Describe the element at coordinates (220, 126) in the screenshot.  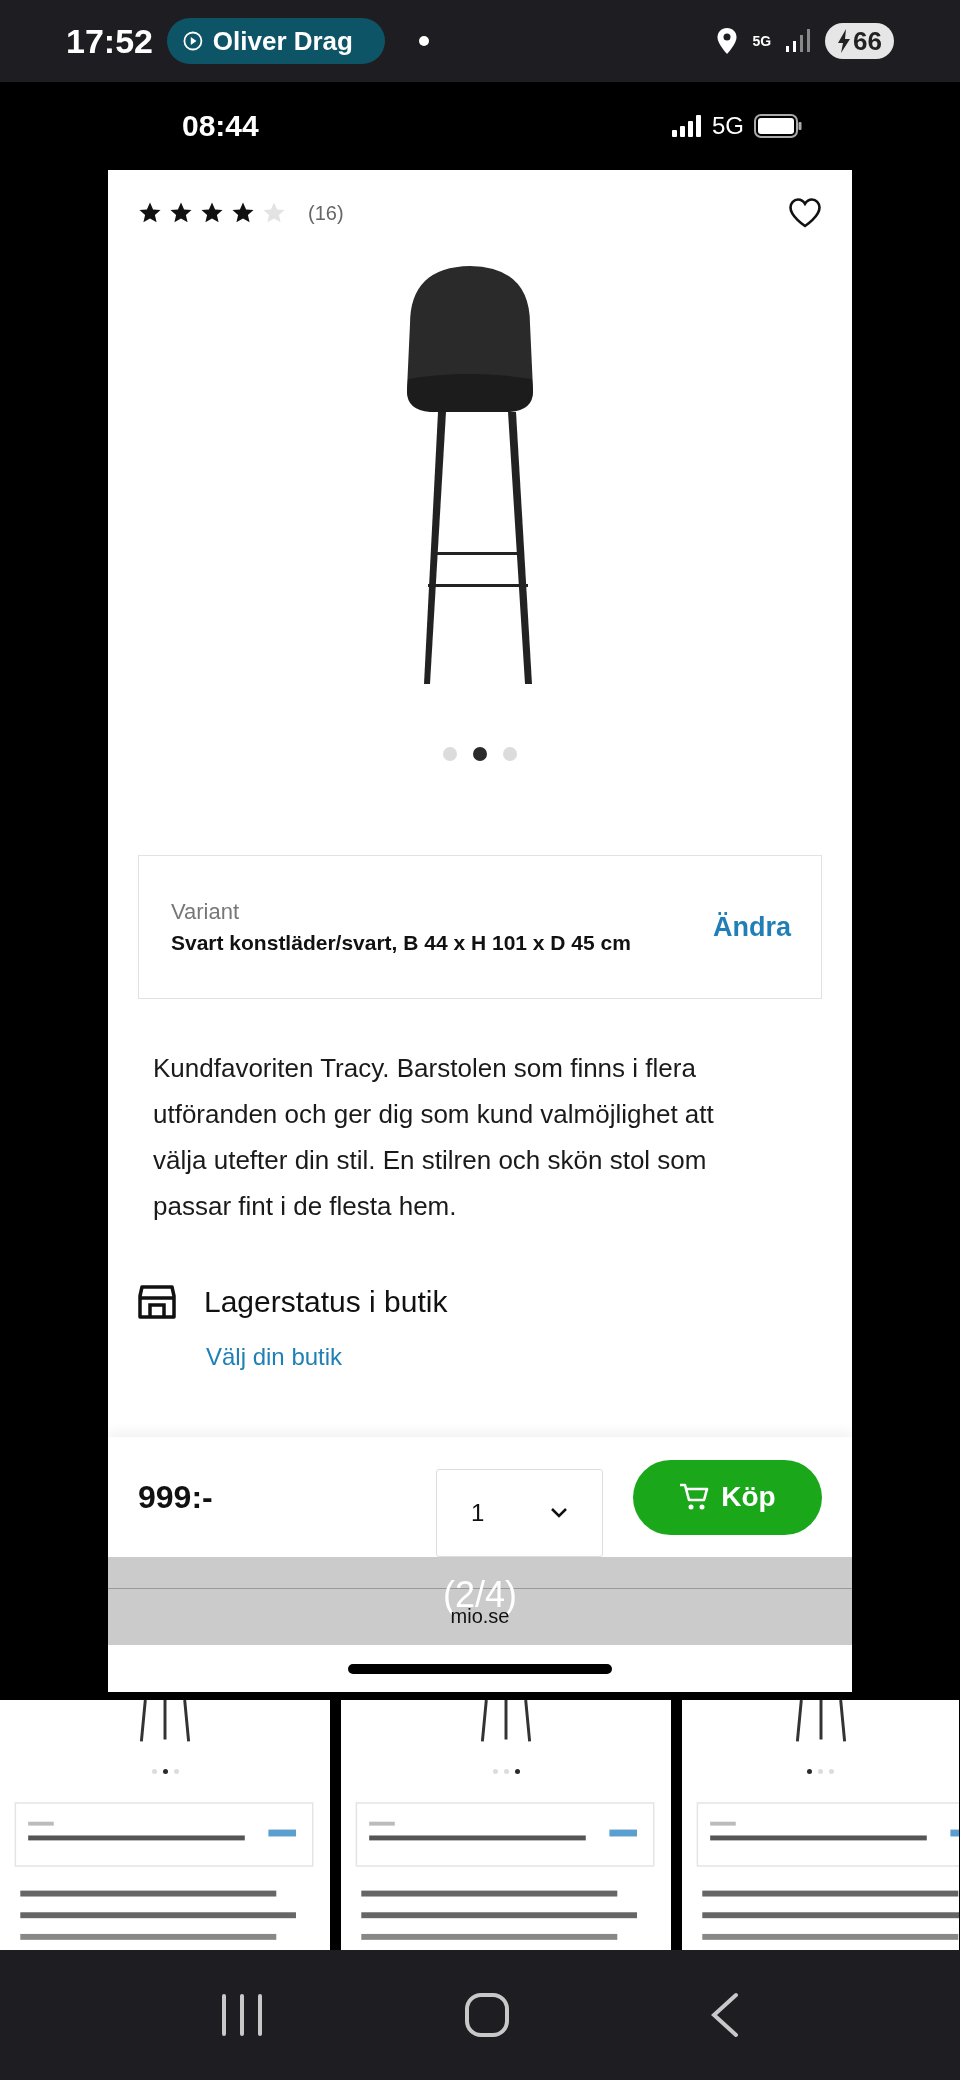
I see `inner-status-time: 08:44` at that location.